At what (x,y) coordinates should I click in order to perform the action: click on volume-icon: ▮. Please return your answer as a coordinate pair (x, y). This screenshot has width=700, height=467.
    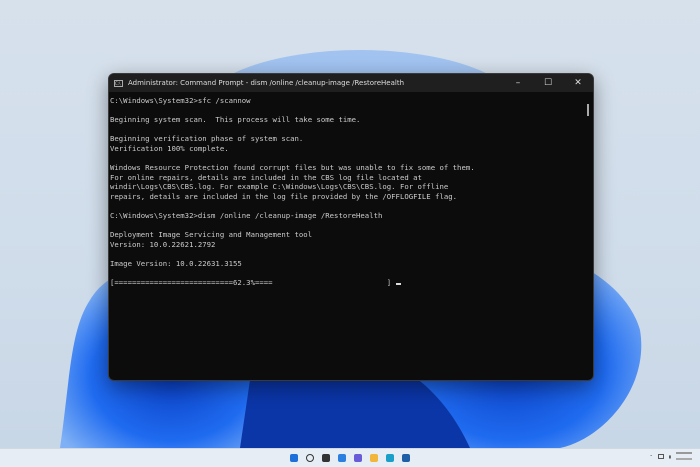
    Looking at the image, I should click on (670, 456).